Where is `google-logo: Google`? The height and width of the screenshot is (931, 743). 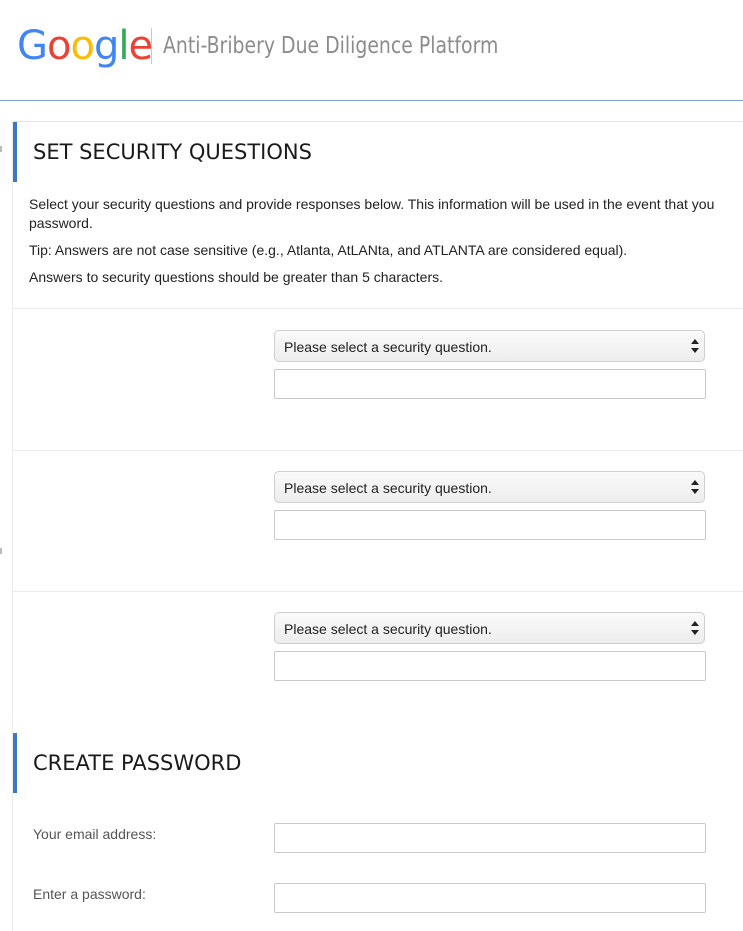 google-logo: Google is located at coordinates (85, 46).